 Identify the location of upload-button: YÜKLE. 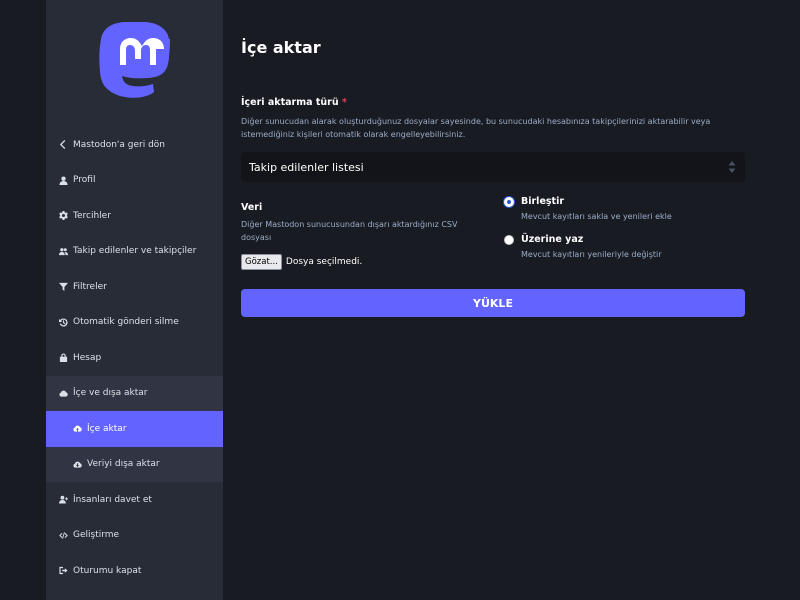
(493, 303).